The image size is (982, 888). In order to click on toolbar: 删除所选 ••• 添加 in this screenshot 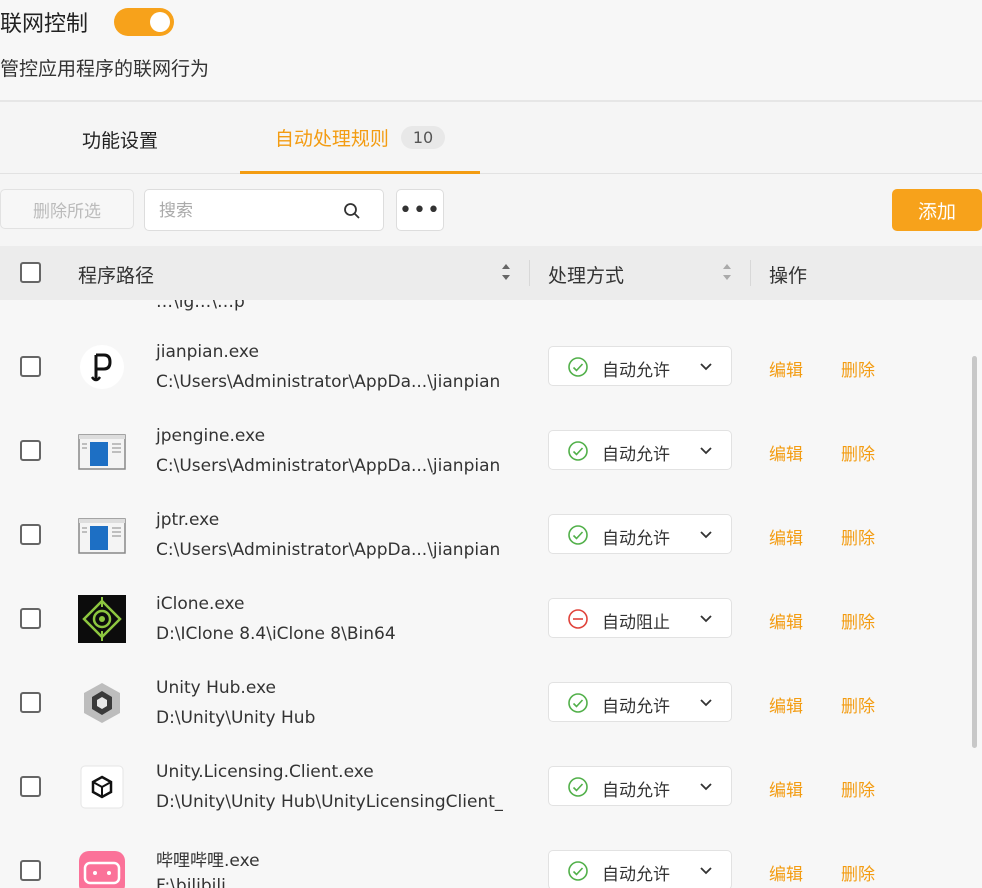, I will do `click(491, 210)`.